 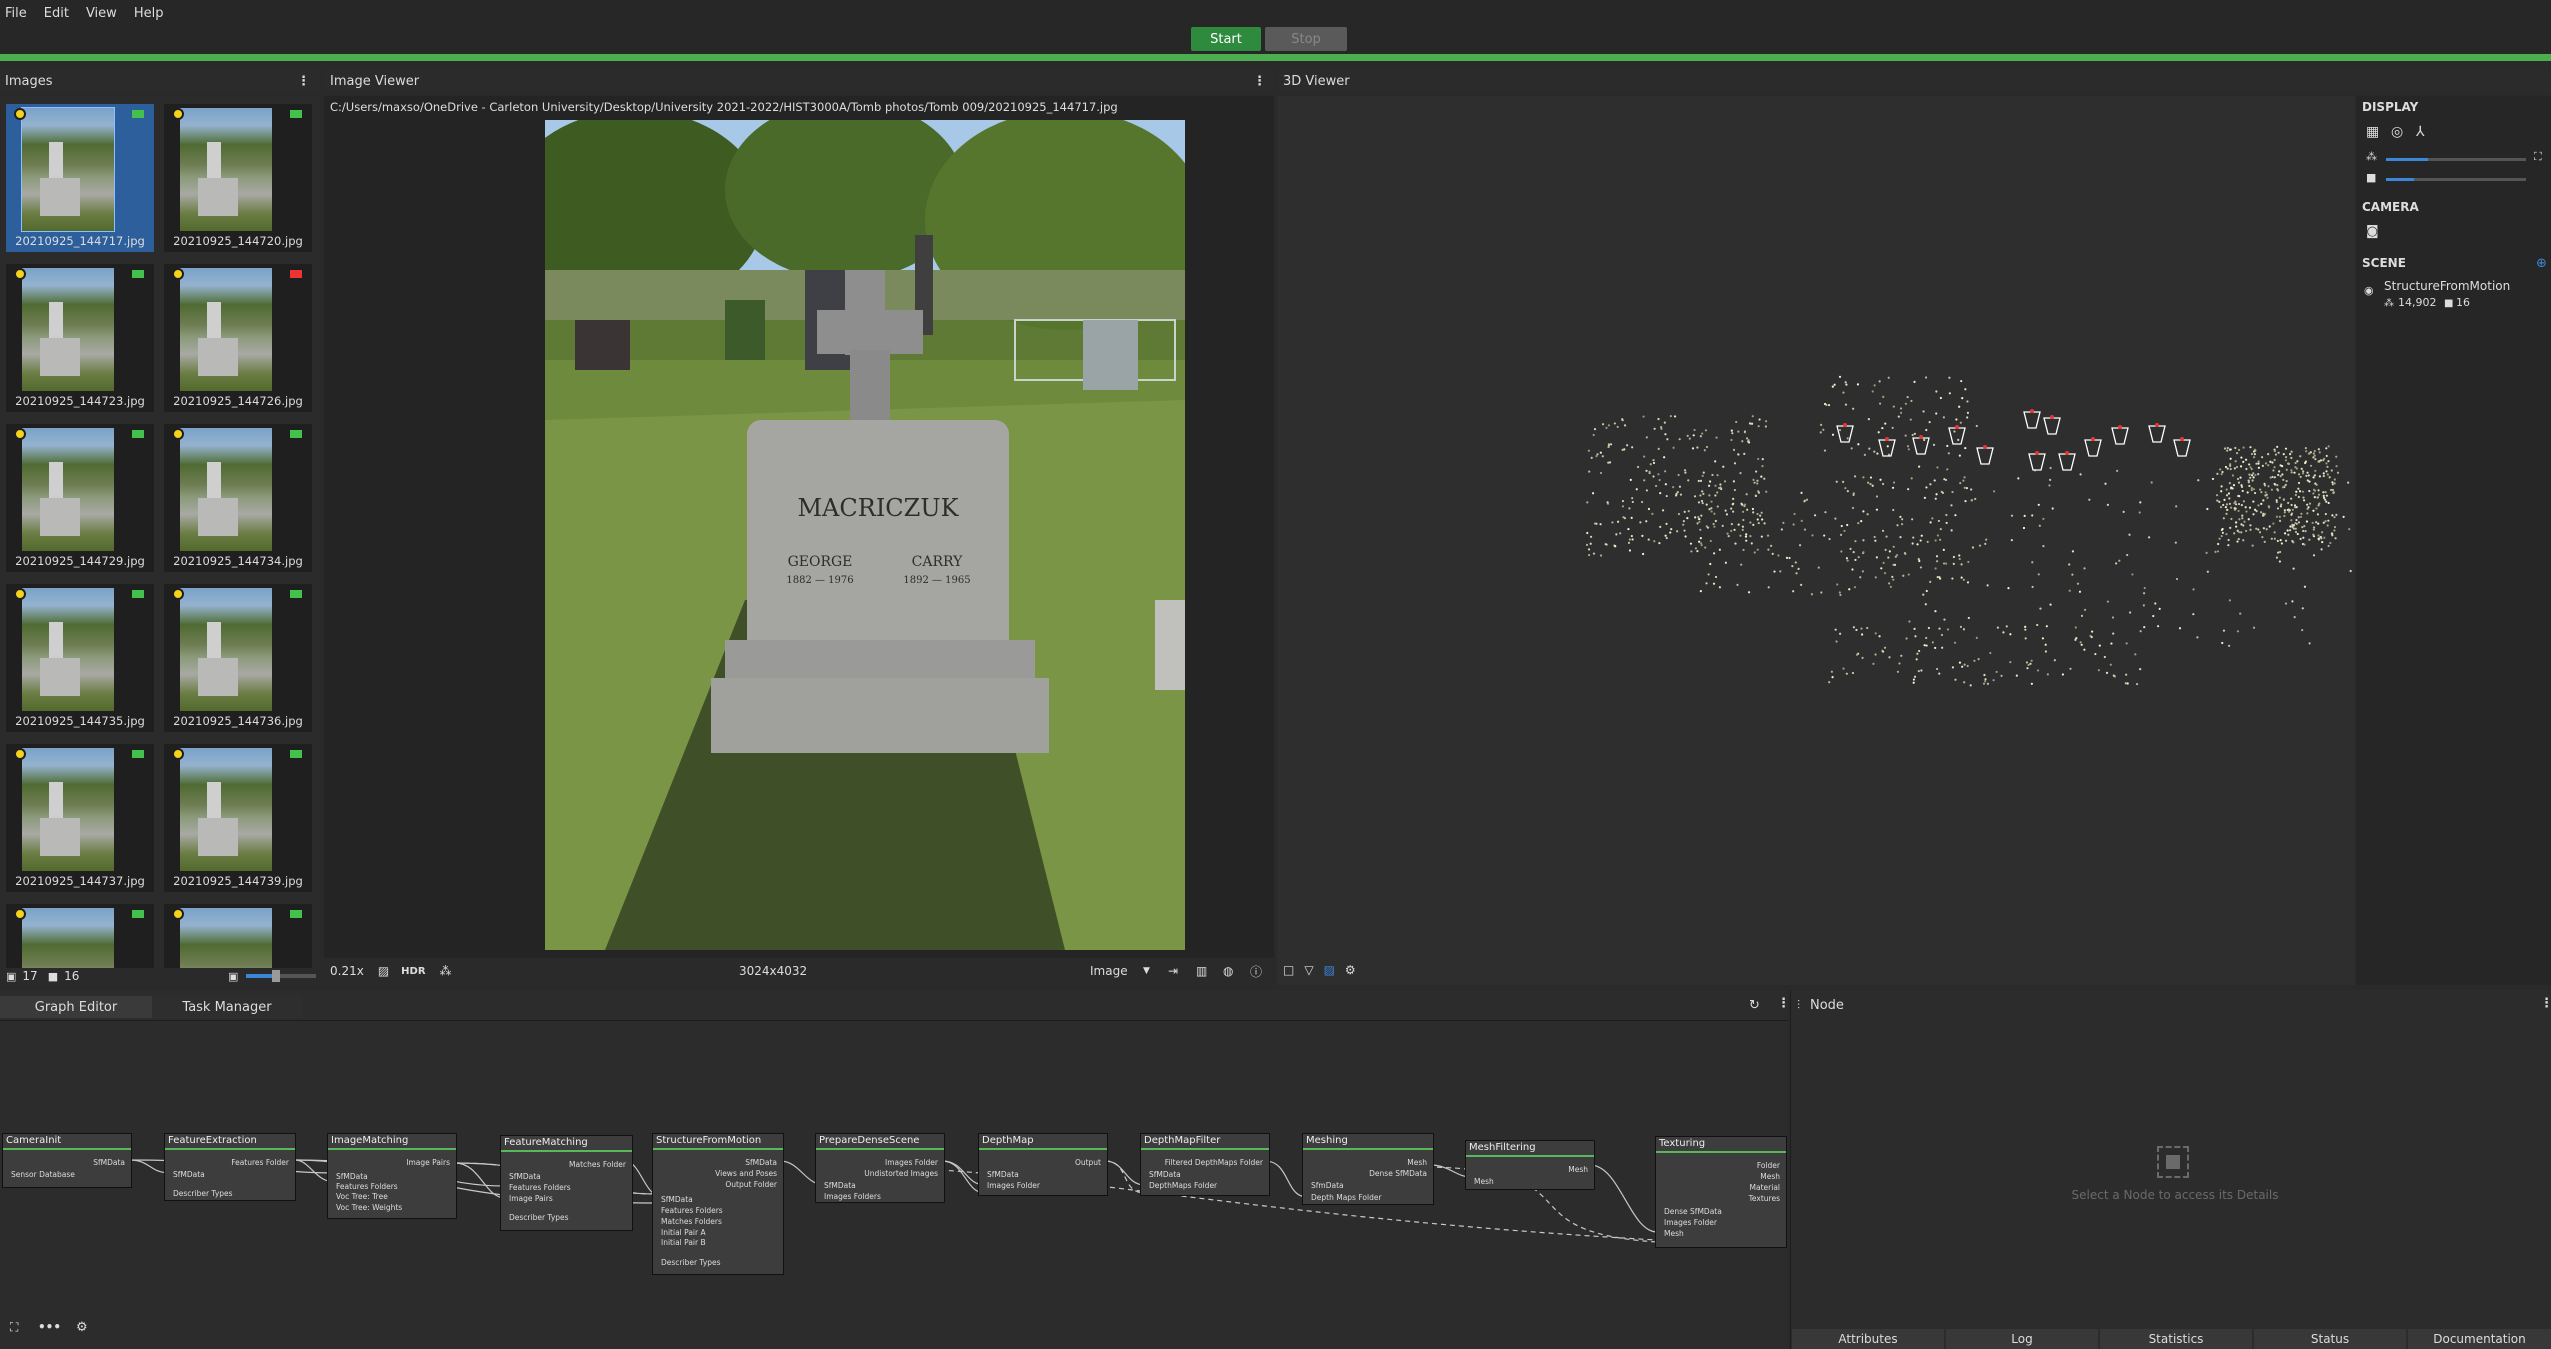 I want to click on thumbnail: 20210925_144735.jpg, so click(x=80, y=658).